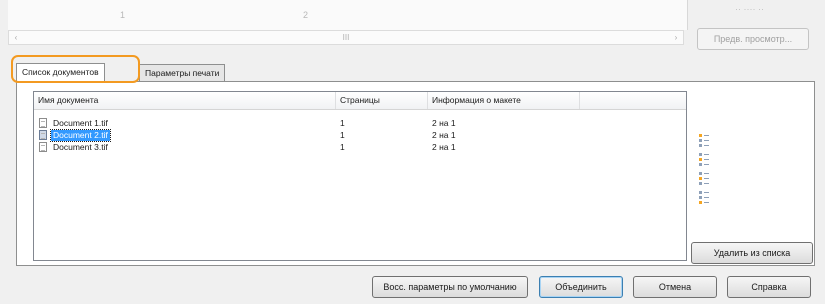 The height and width of the screenshot is (304, 825). Describe the element at coordinates (581, 287) in the screenshot. I see `merge-button: Объединить` at that location.